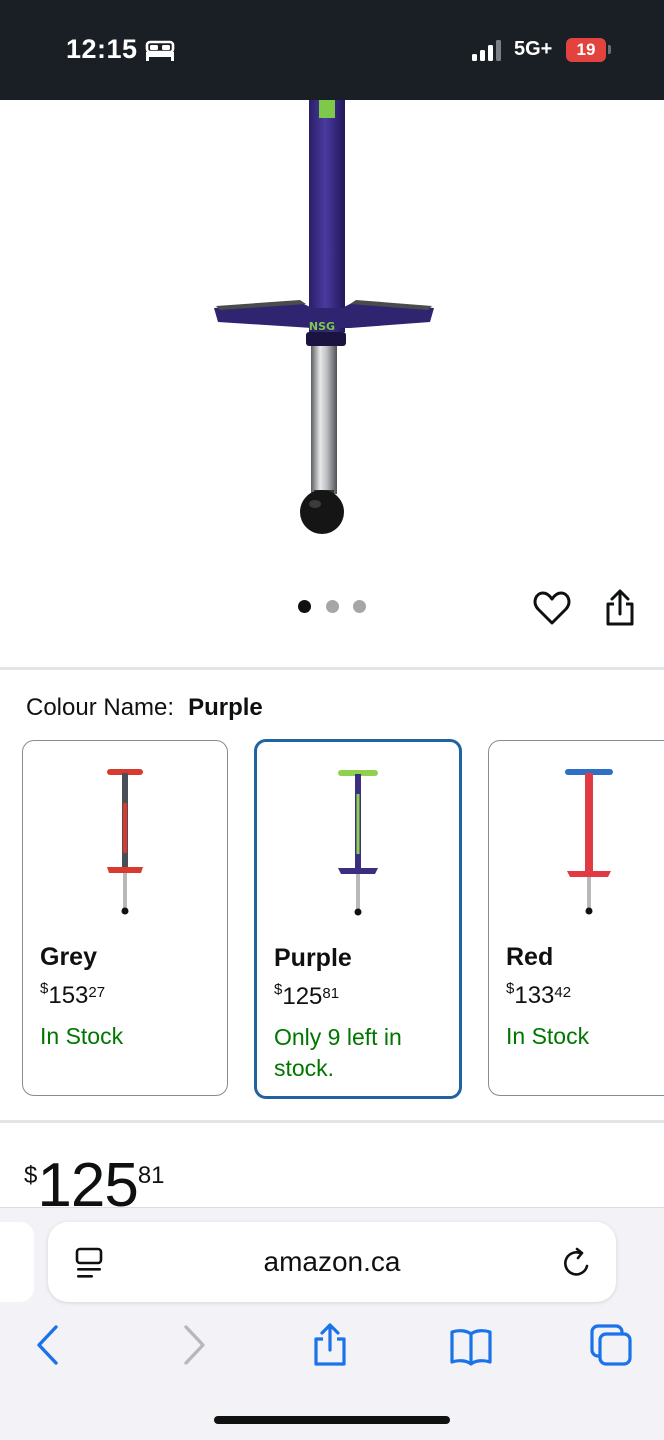  What do you see at coordinates (160, 50) in the screenshot?
I see `bed-icon` at bounding box center [160, 50].